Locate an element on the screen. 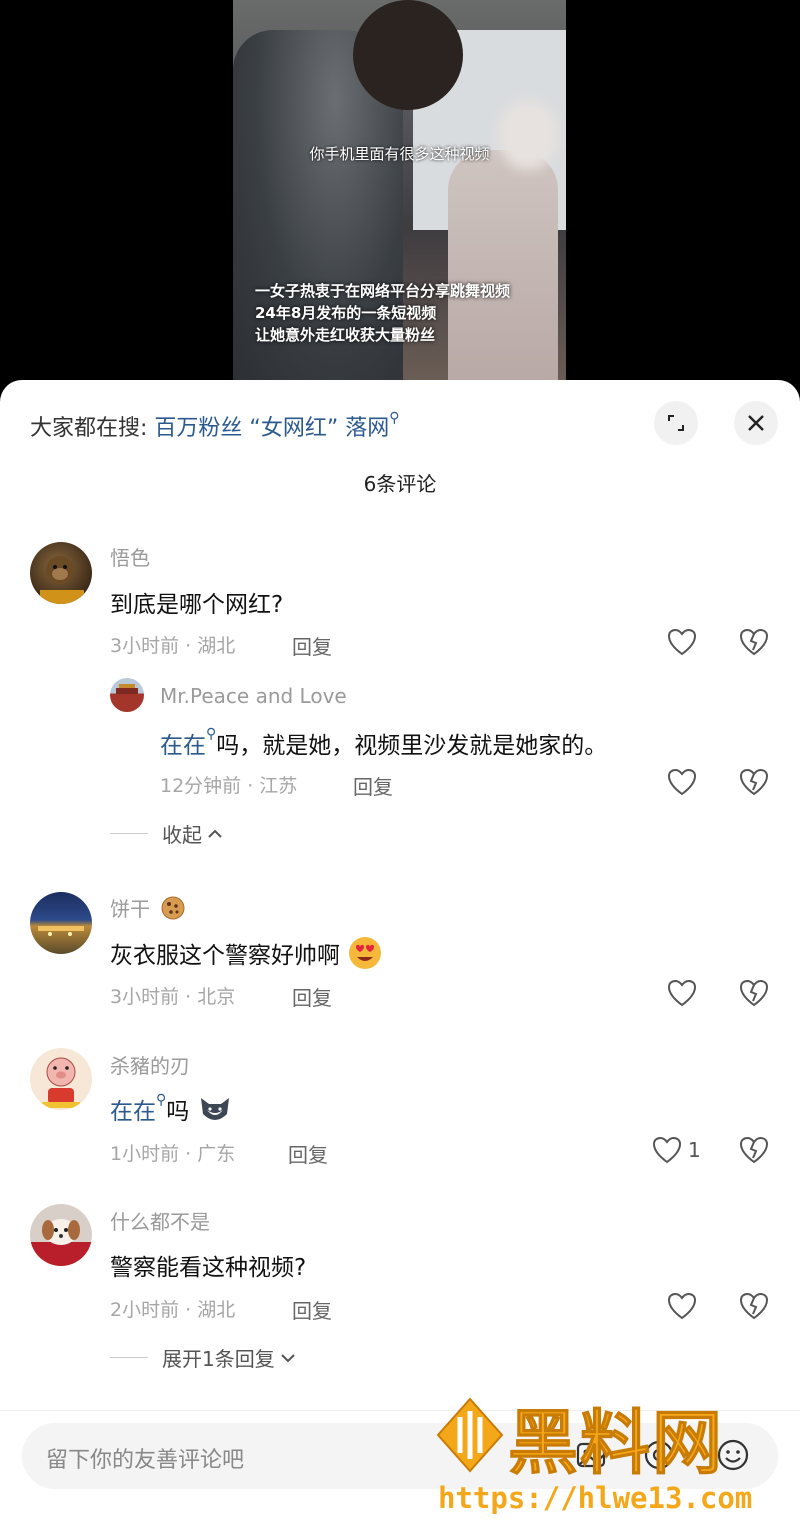  search-query-link: 百万粉丝 “女网红” 落网 is located at coordinates (271, 428).